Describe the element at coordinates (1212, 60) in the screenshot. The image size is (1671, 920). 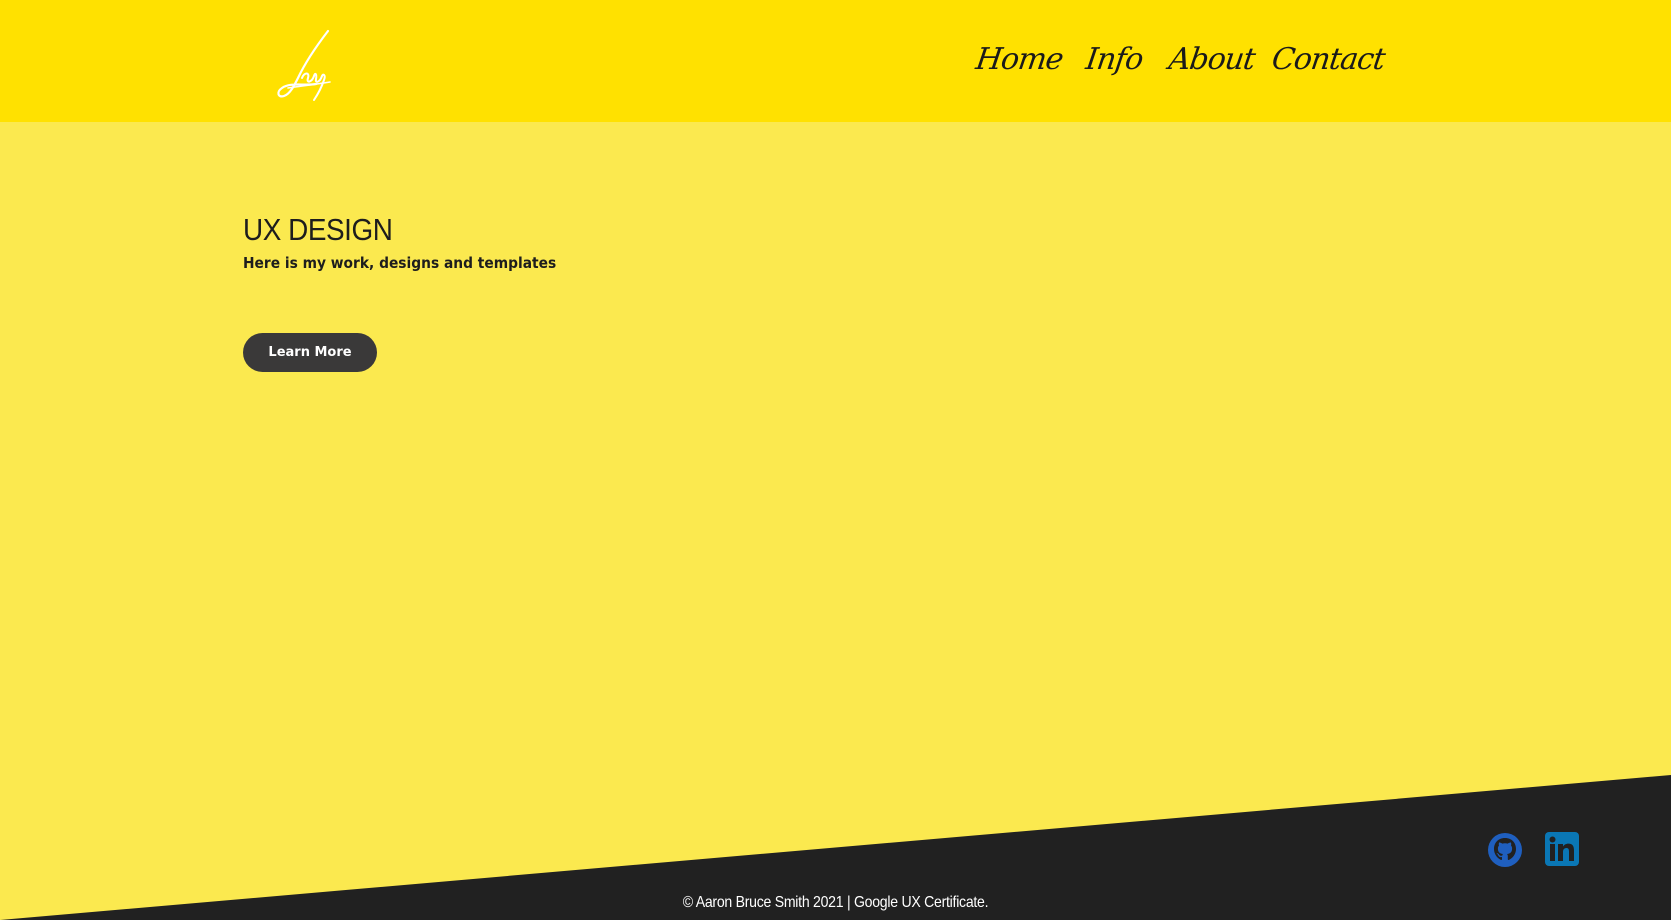
I see `nav-about: About` at that location.